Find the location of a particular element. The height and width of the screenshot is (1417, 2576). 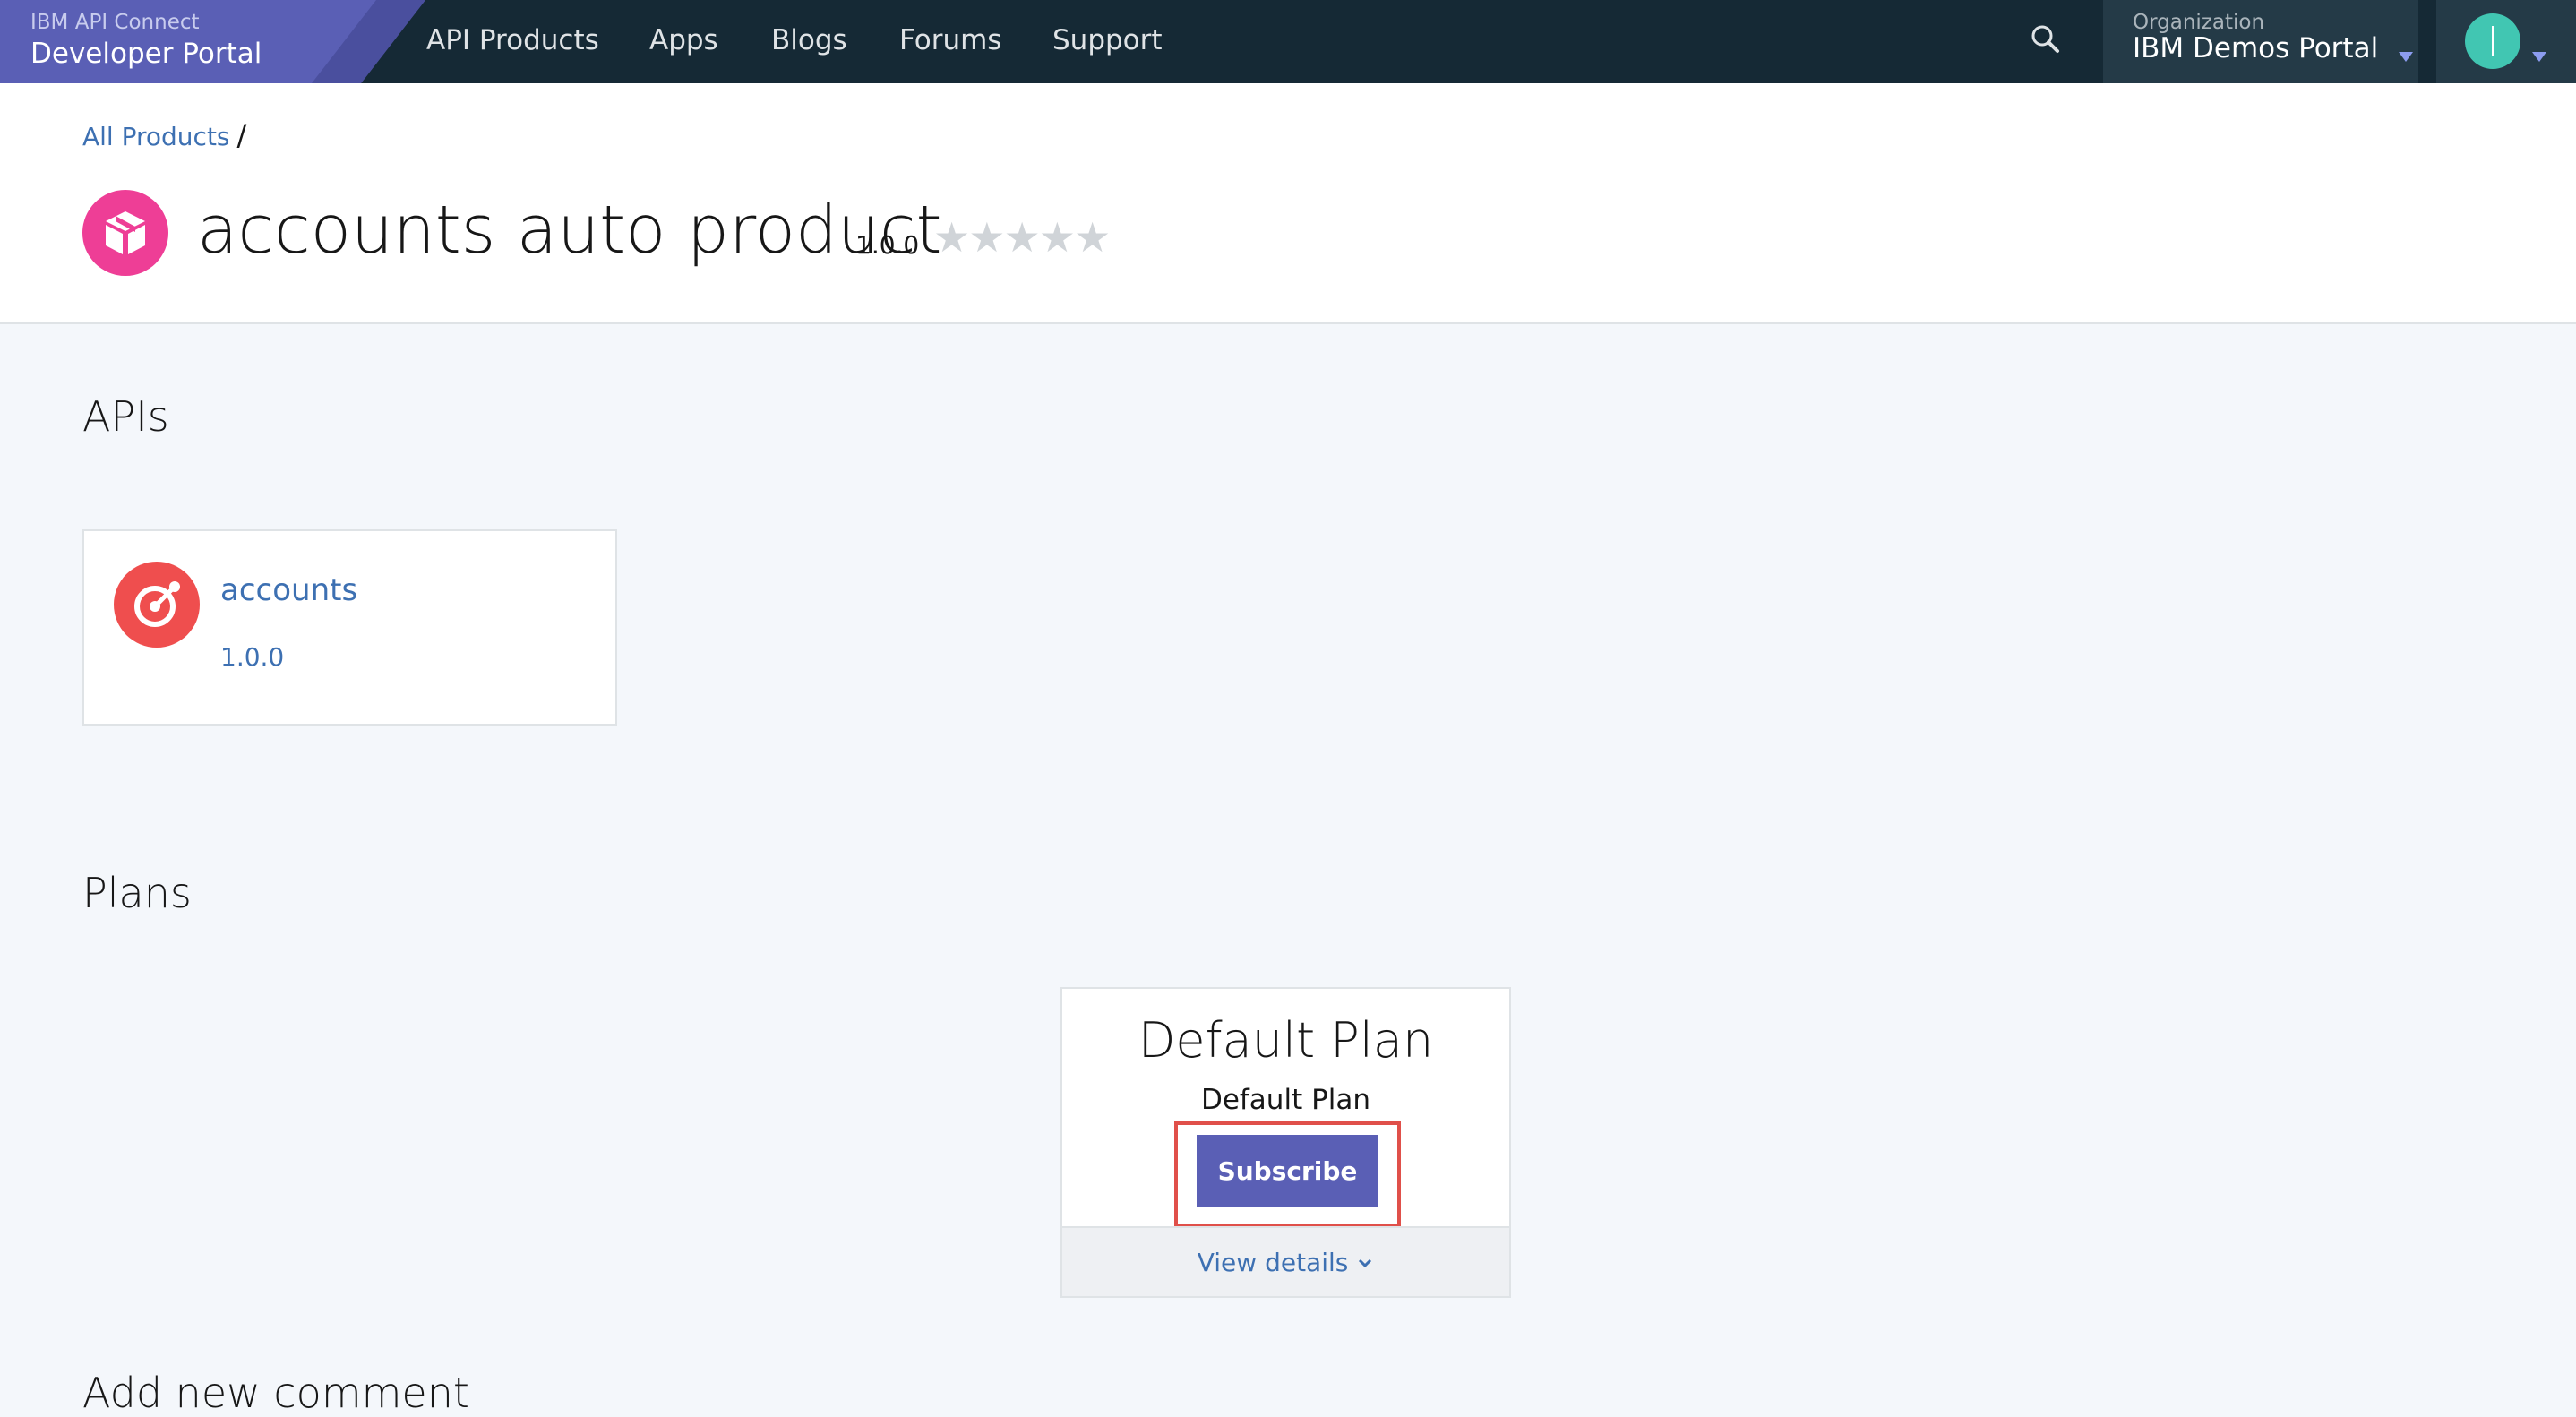

breadcrumb-all-products-link: All Products is located at coordinates (156, 136).